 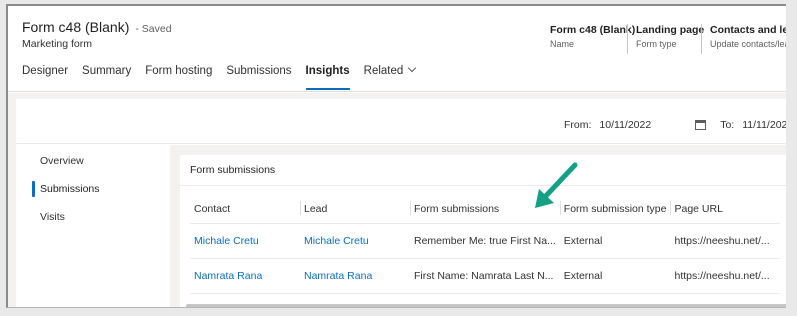 What do you see at coordinates (178, 77) in the screenshot?
I see `tab-form-hosting: Form hosting` at bounding box center [178, 77].